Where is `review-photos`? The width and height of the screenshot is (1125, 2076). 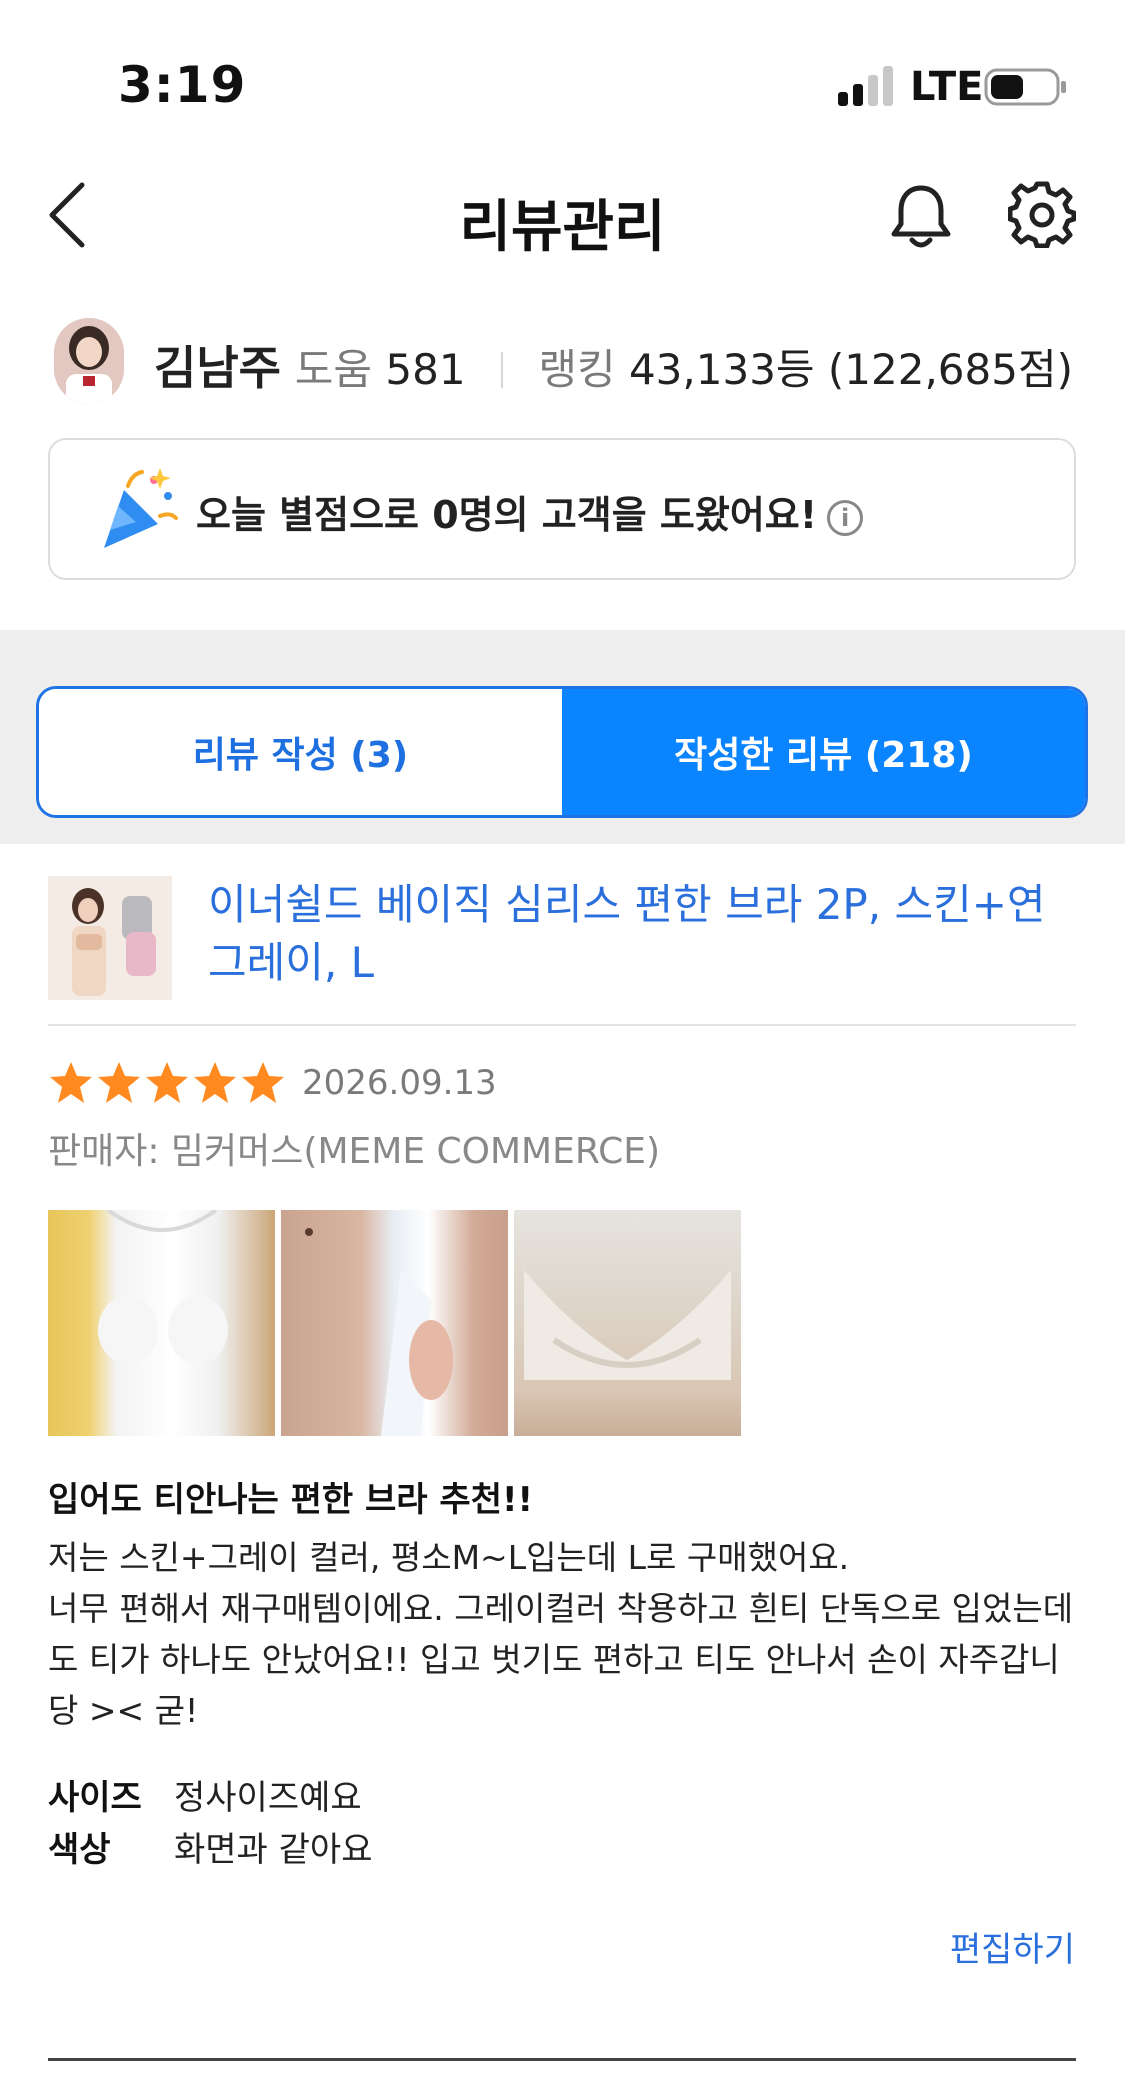
review-photos is located at coordinates (394, 1323).